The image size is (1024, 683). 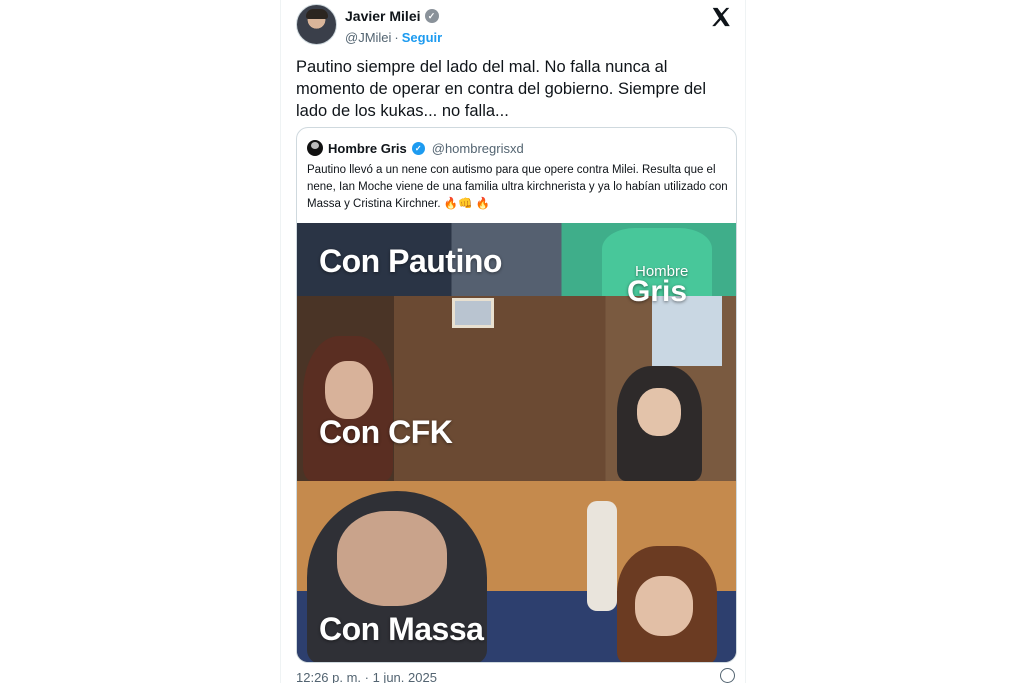 What do you see at coordinates (516, 676) in the screenshot?
I see `tweet-timestamp: 12:26 p. m. · 1 jun. 2025` at bounding box center [516, 676].